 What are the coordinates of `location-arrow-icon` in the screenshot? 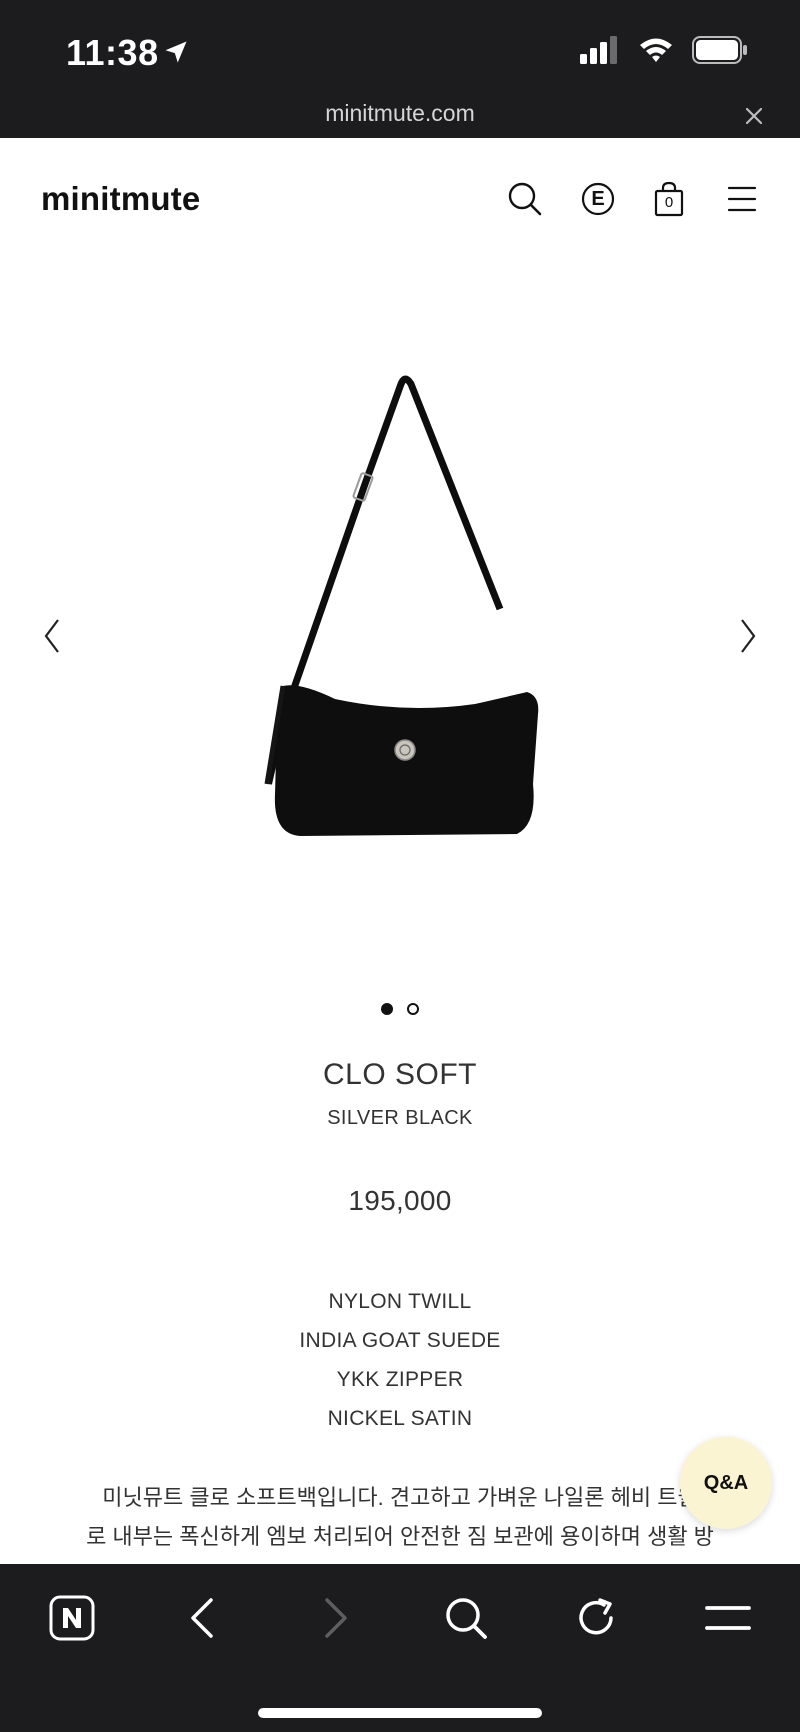 It's located at (176, 54).